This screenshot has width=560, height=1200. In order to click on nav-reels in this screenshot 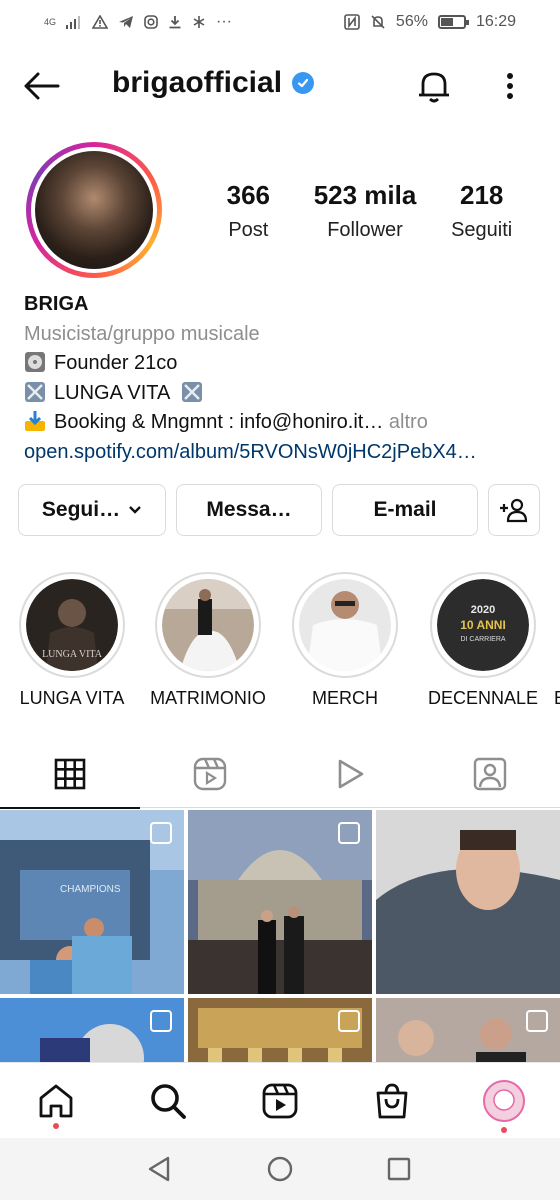, I will do `click(280, 1101)`.